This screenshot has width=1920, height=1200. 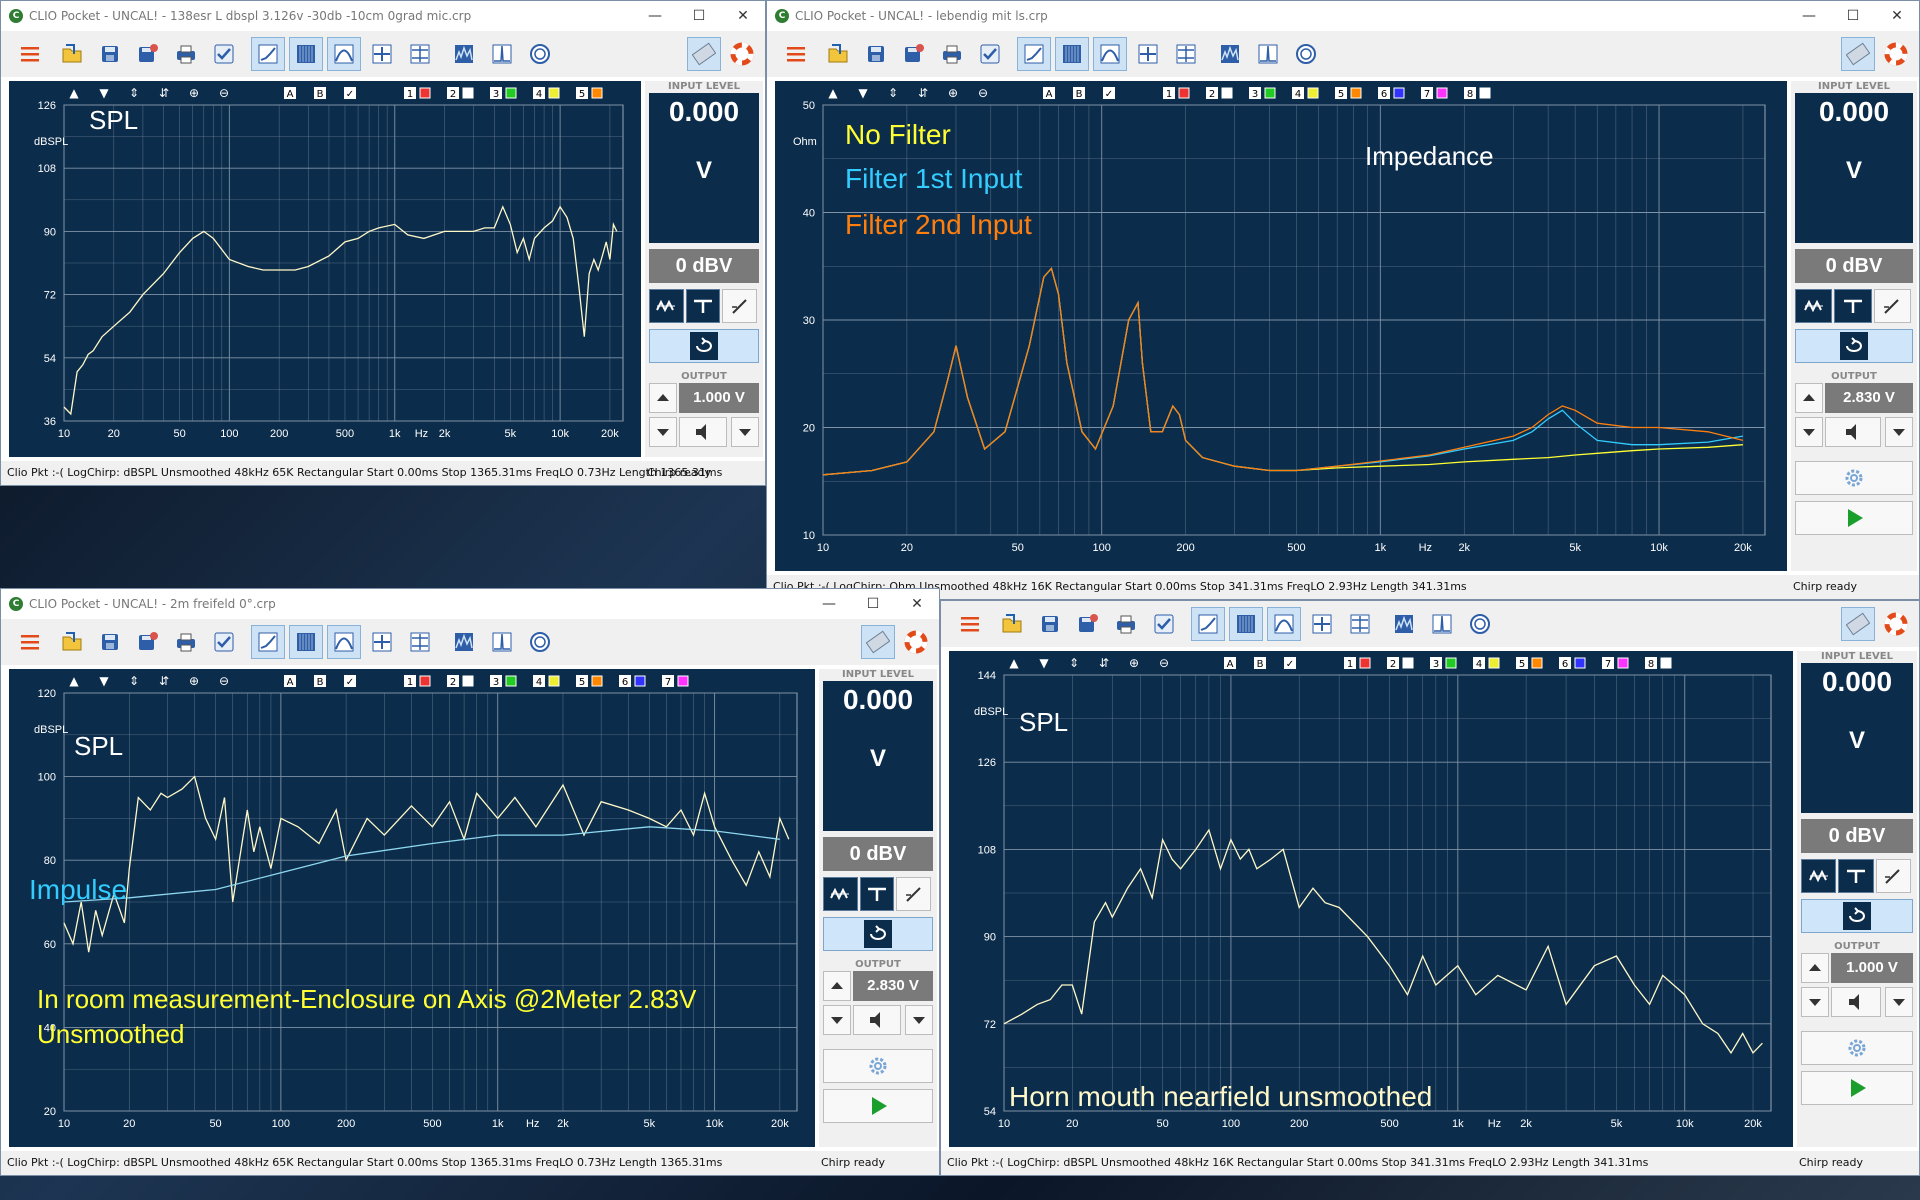 I want to click on peak-button, so click(x=502, y=642).